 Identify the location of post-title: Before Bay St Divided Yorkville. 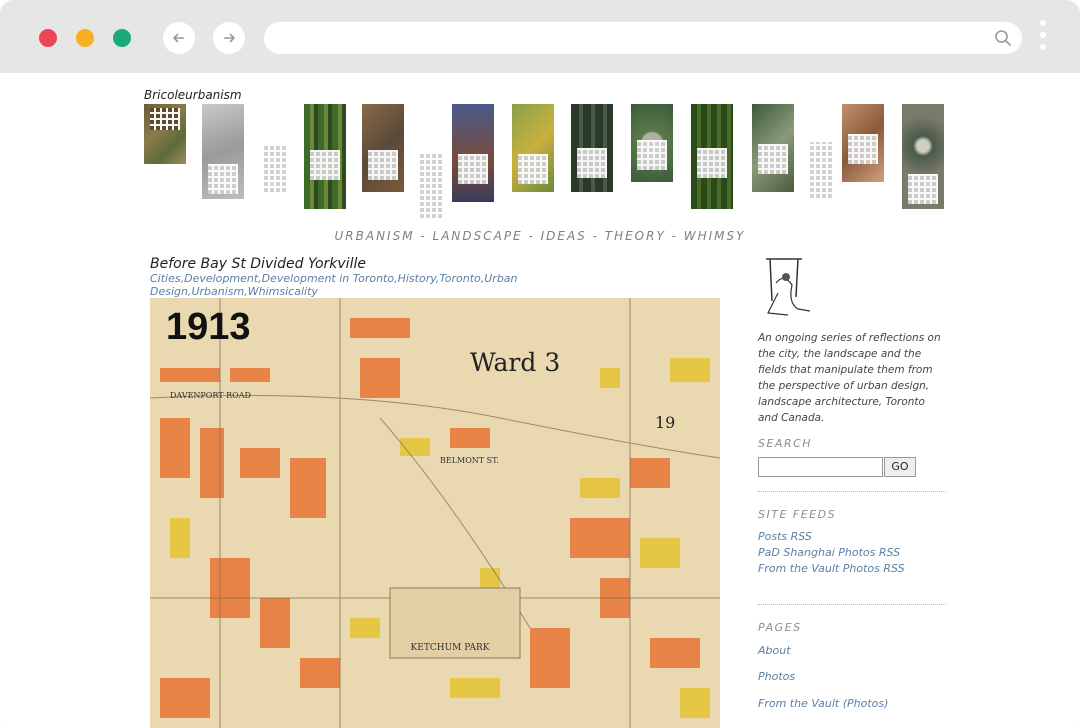
(258, 264).